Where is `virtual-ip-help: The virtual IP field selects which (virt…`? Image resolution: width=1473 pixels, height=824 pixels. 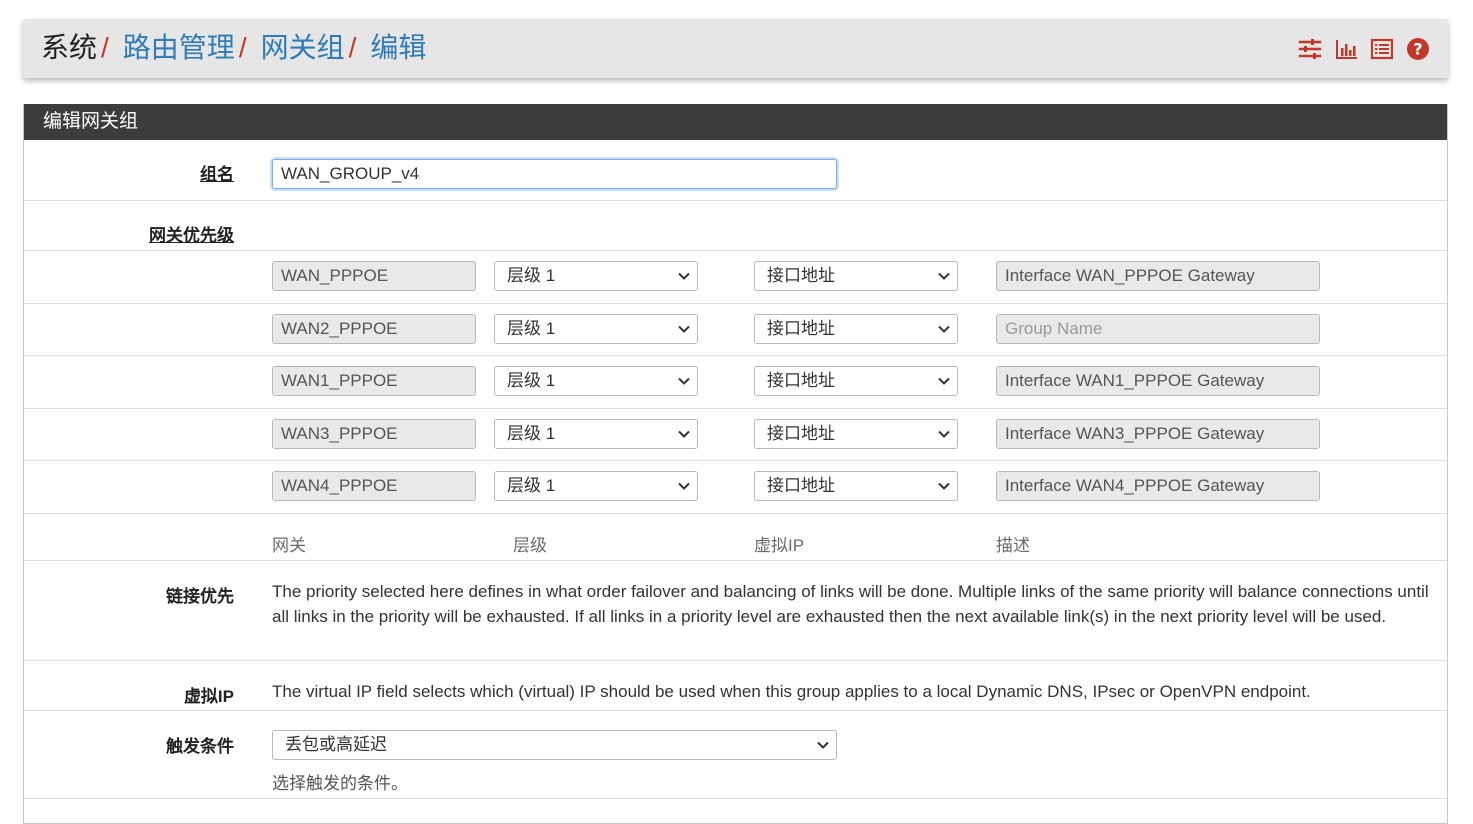 virtual-ip-help: The virtual IP field selects which (virt… is located at coordinates (791, 691).